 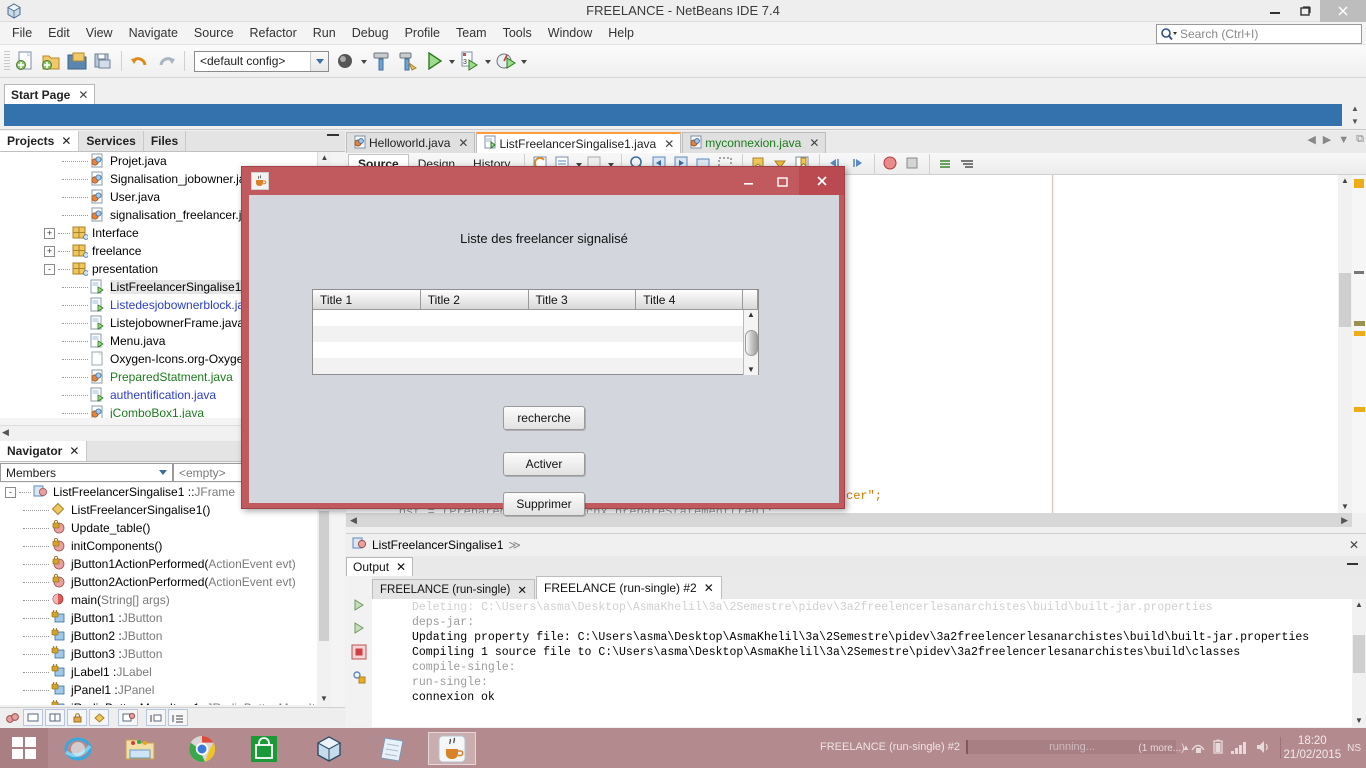 I want to click on inspect-icon, so click(x=946, y=164).